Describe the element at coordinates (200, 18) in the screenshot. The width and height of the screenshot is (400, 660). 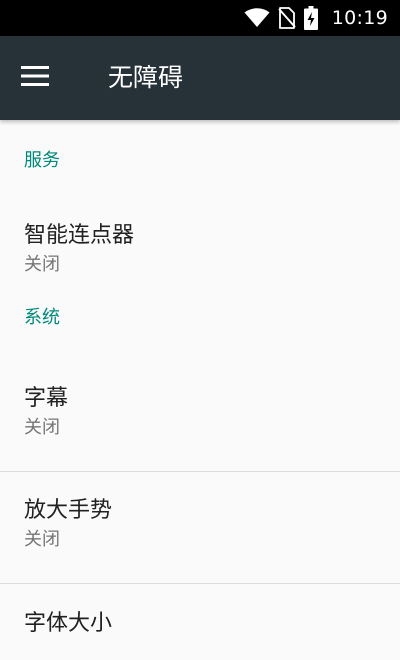
I see `status-bar: 10:19` at that location.